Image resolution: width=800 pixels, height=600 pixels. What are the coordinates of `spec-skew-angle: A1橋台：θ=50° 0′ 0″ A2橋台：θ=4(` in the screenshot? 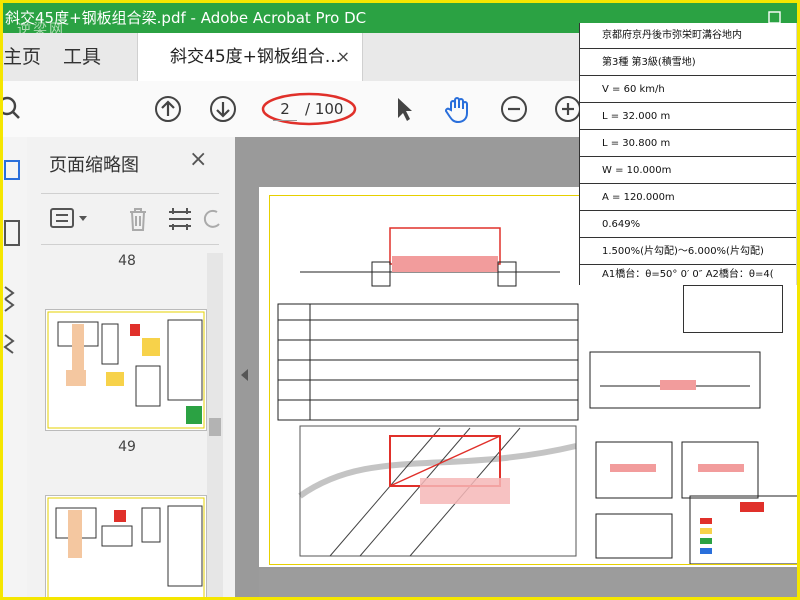 It's located at (688, 274).